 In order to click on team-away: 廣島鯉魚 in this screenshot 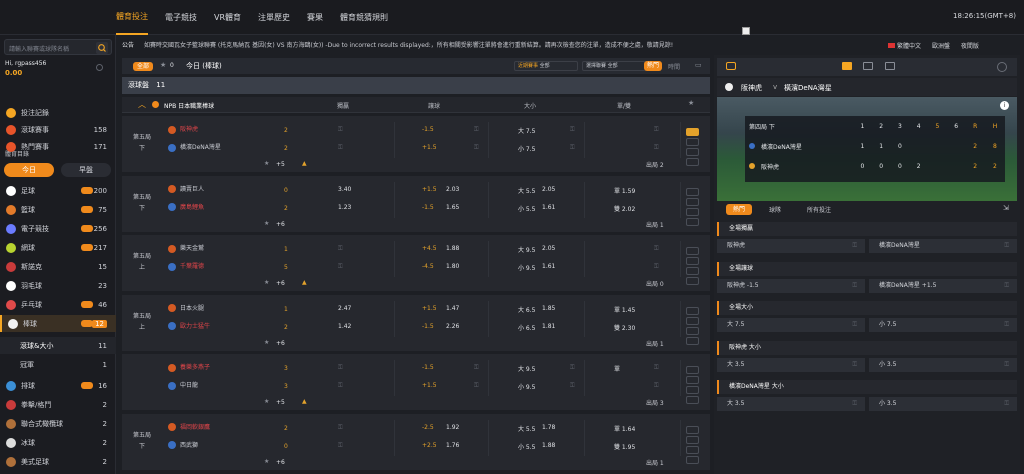, I will do `click(186, 208)`.